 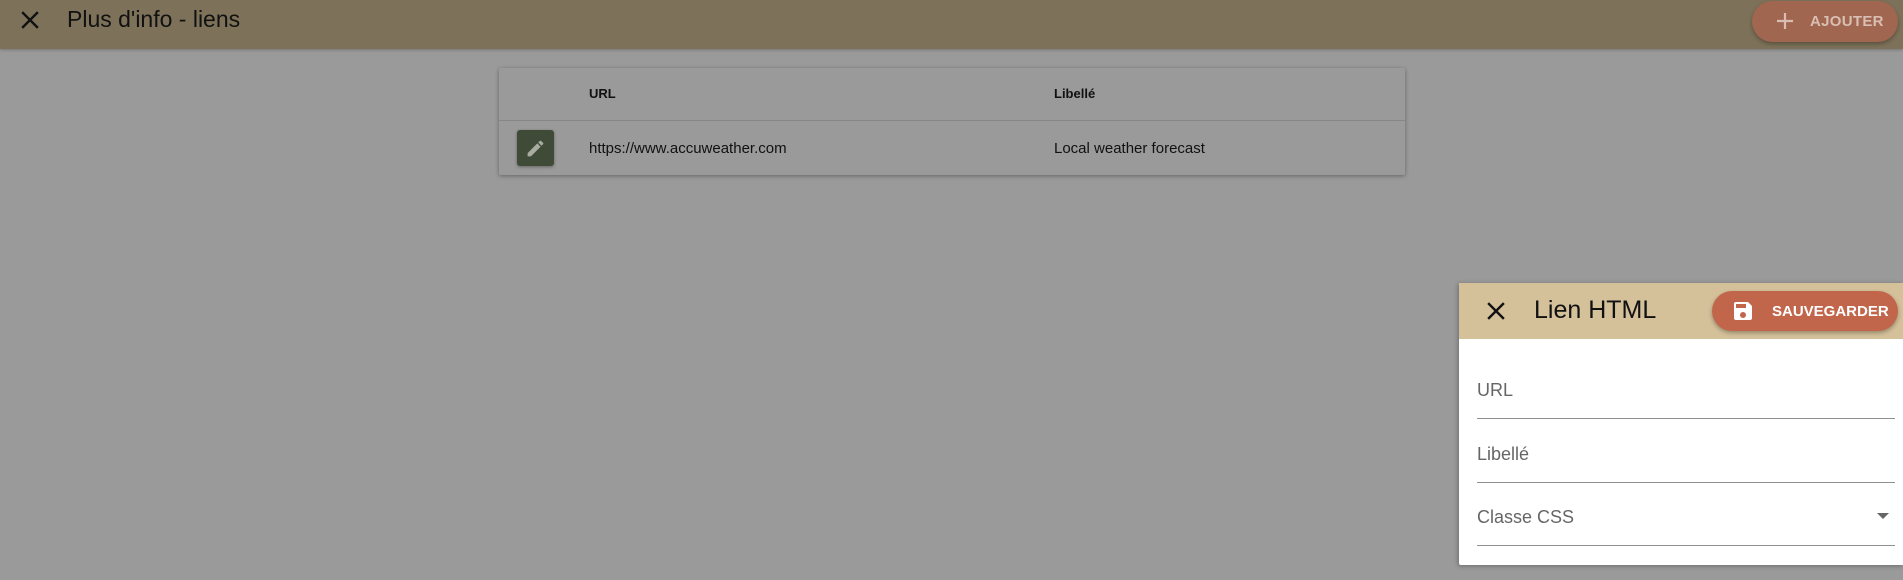 I want to click on row-label: Local weather forecast, so click(x=1129, y=148).